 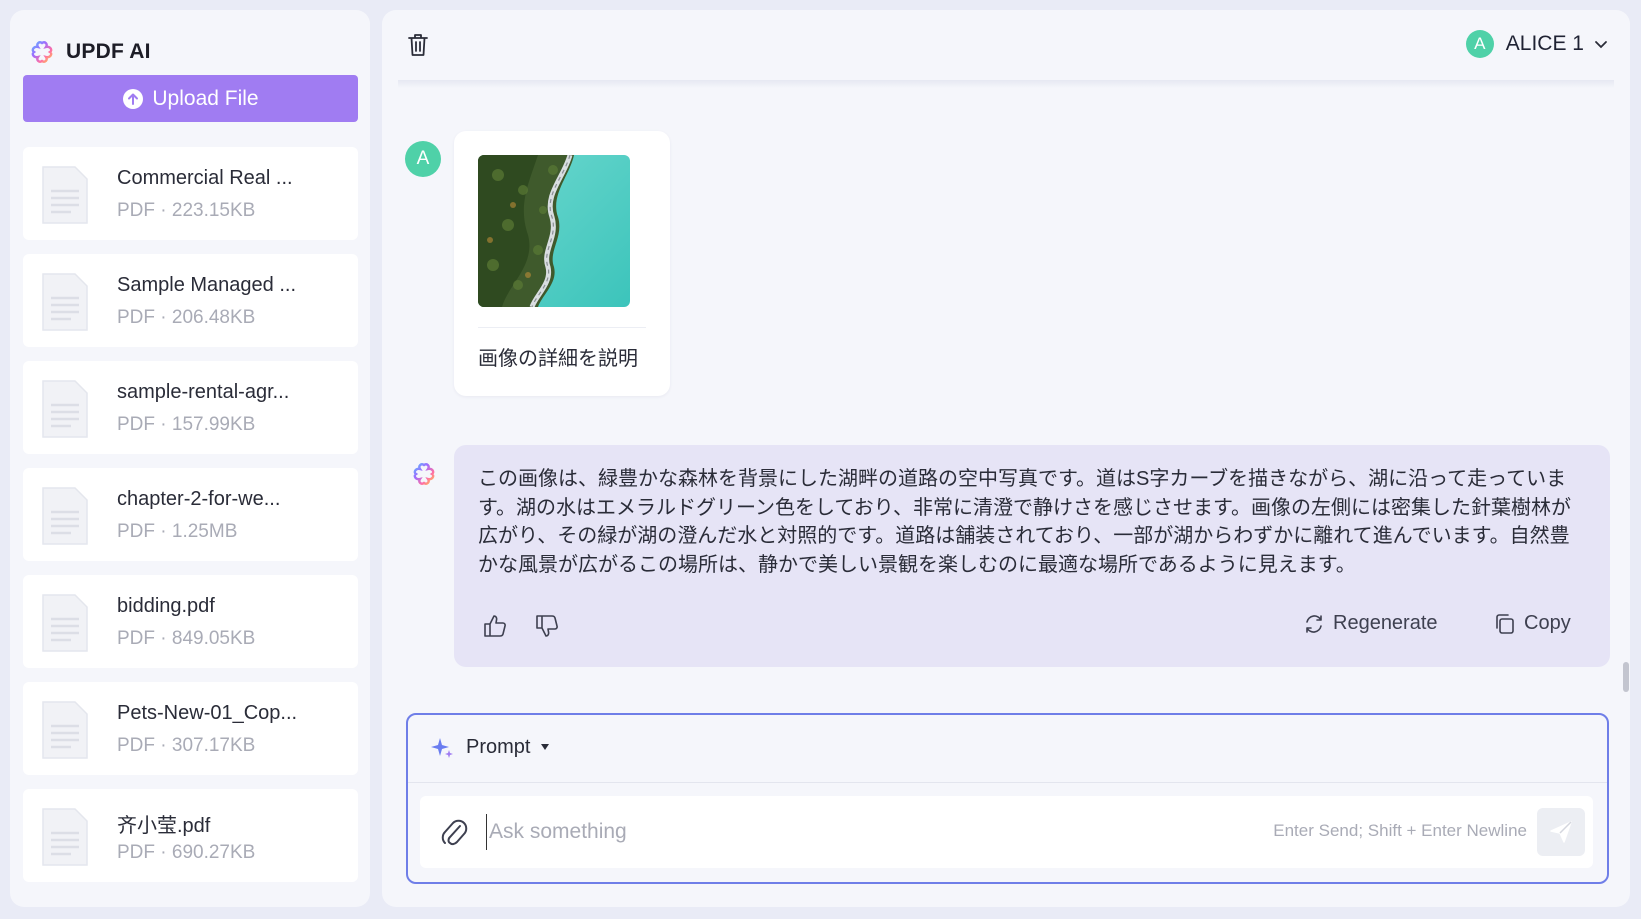 I want to click on copy-icon, so click(x=1505, y=623).